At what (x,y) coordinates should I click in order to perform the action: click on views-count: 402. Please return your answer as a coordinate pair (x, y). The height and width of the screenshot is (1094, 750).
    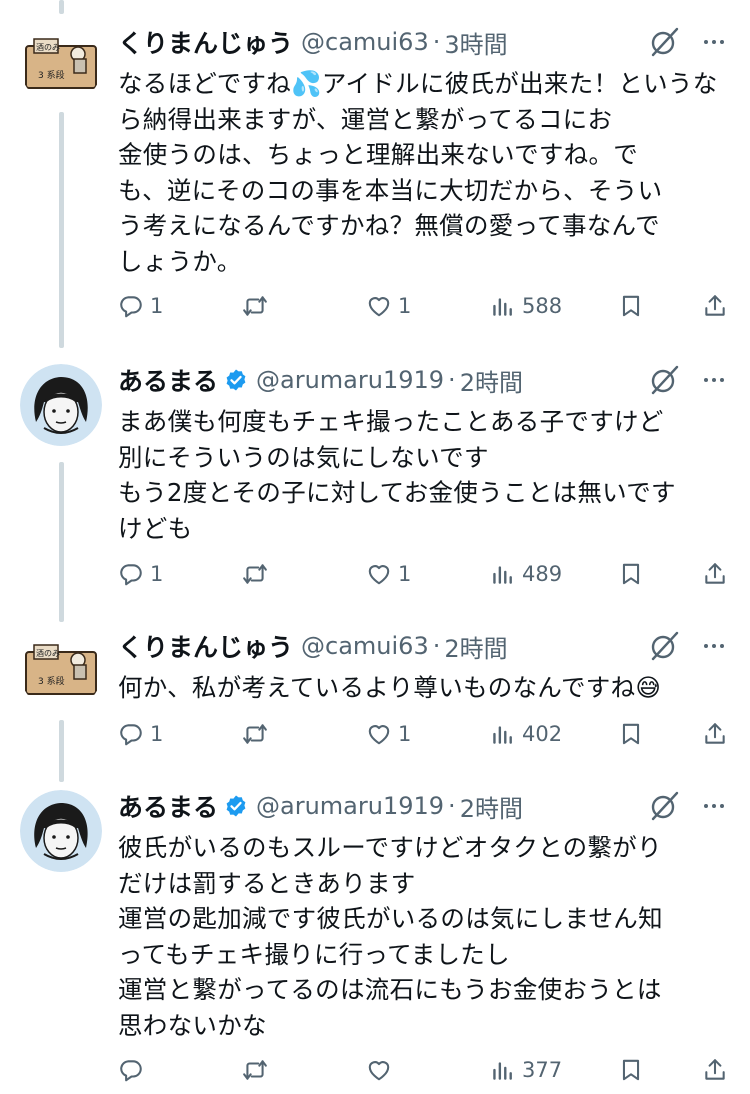
    Looking at the image, I should click on (542, 734).